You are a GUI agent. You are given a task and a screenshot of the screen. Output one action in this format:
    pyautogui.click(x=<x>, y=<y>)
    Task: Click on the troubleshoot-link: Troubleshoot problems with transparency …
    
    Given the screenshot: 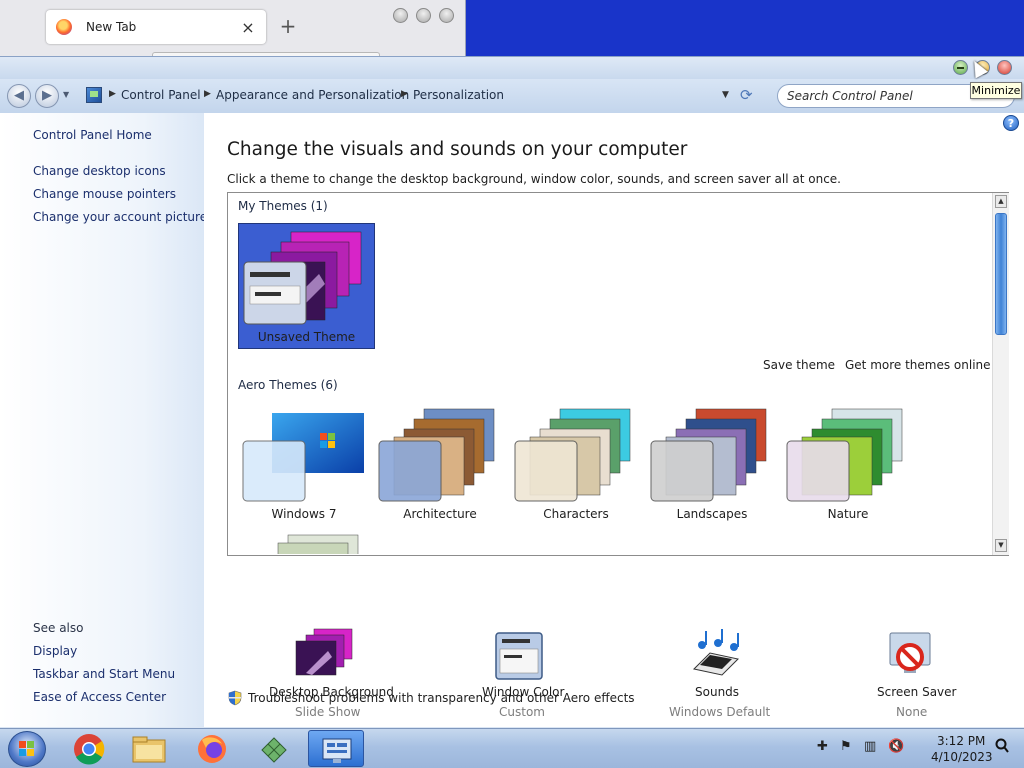 What is the action you would take?
    pyautogui.click(x=441, y=698)
    